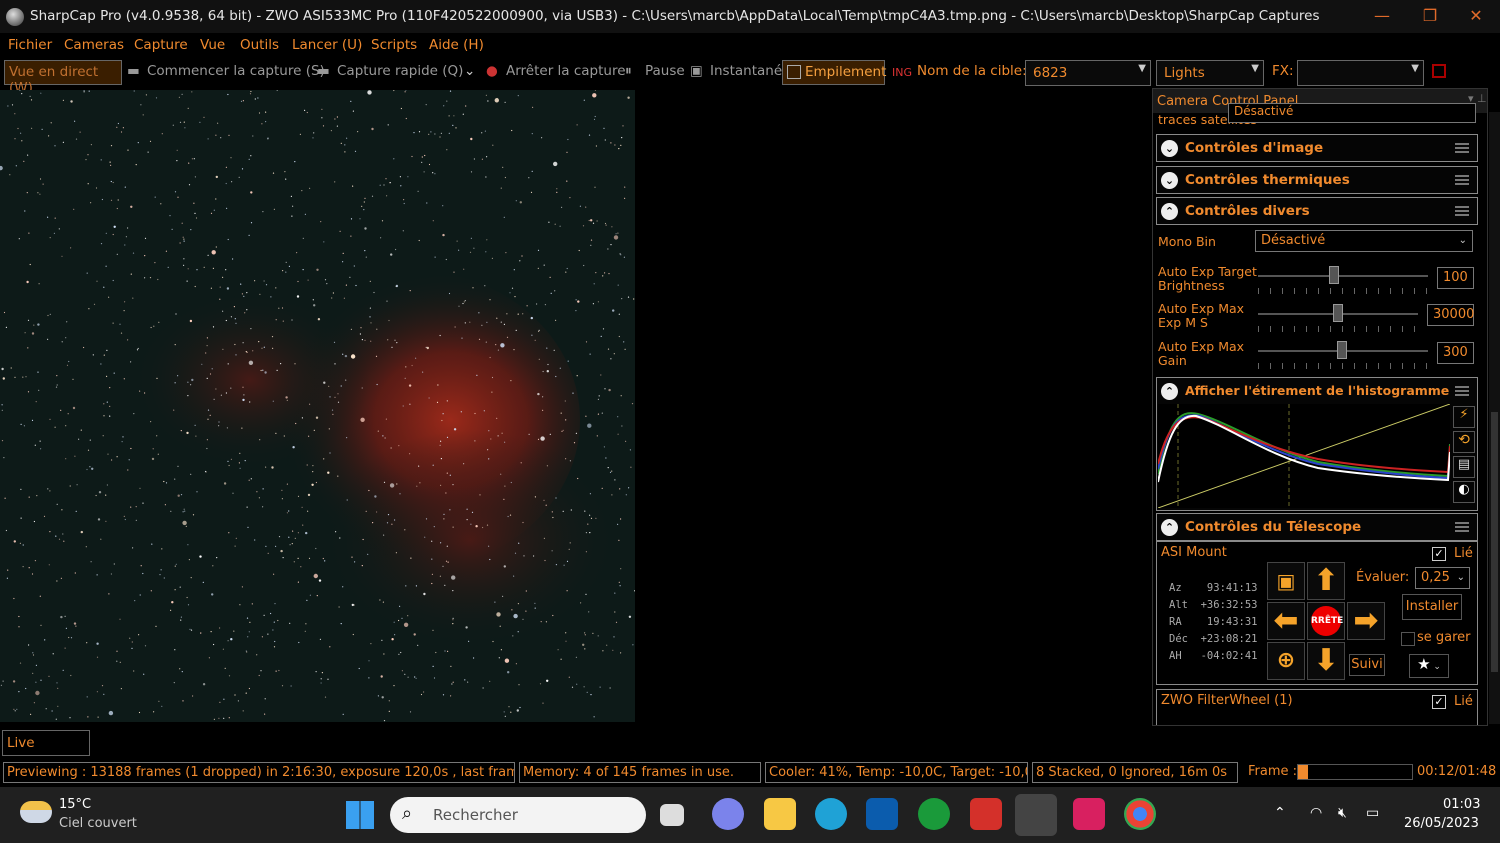 This screenshot has height=843, width=1500. I want to click on battery-icon: ▭, so click(1372, 813).